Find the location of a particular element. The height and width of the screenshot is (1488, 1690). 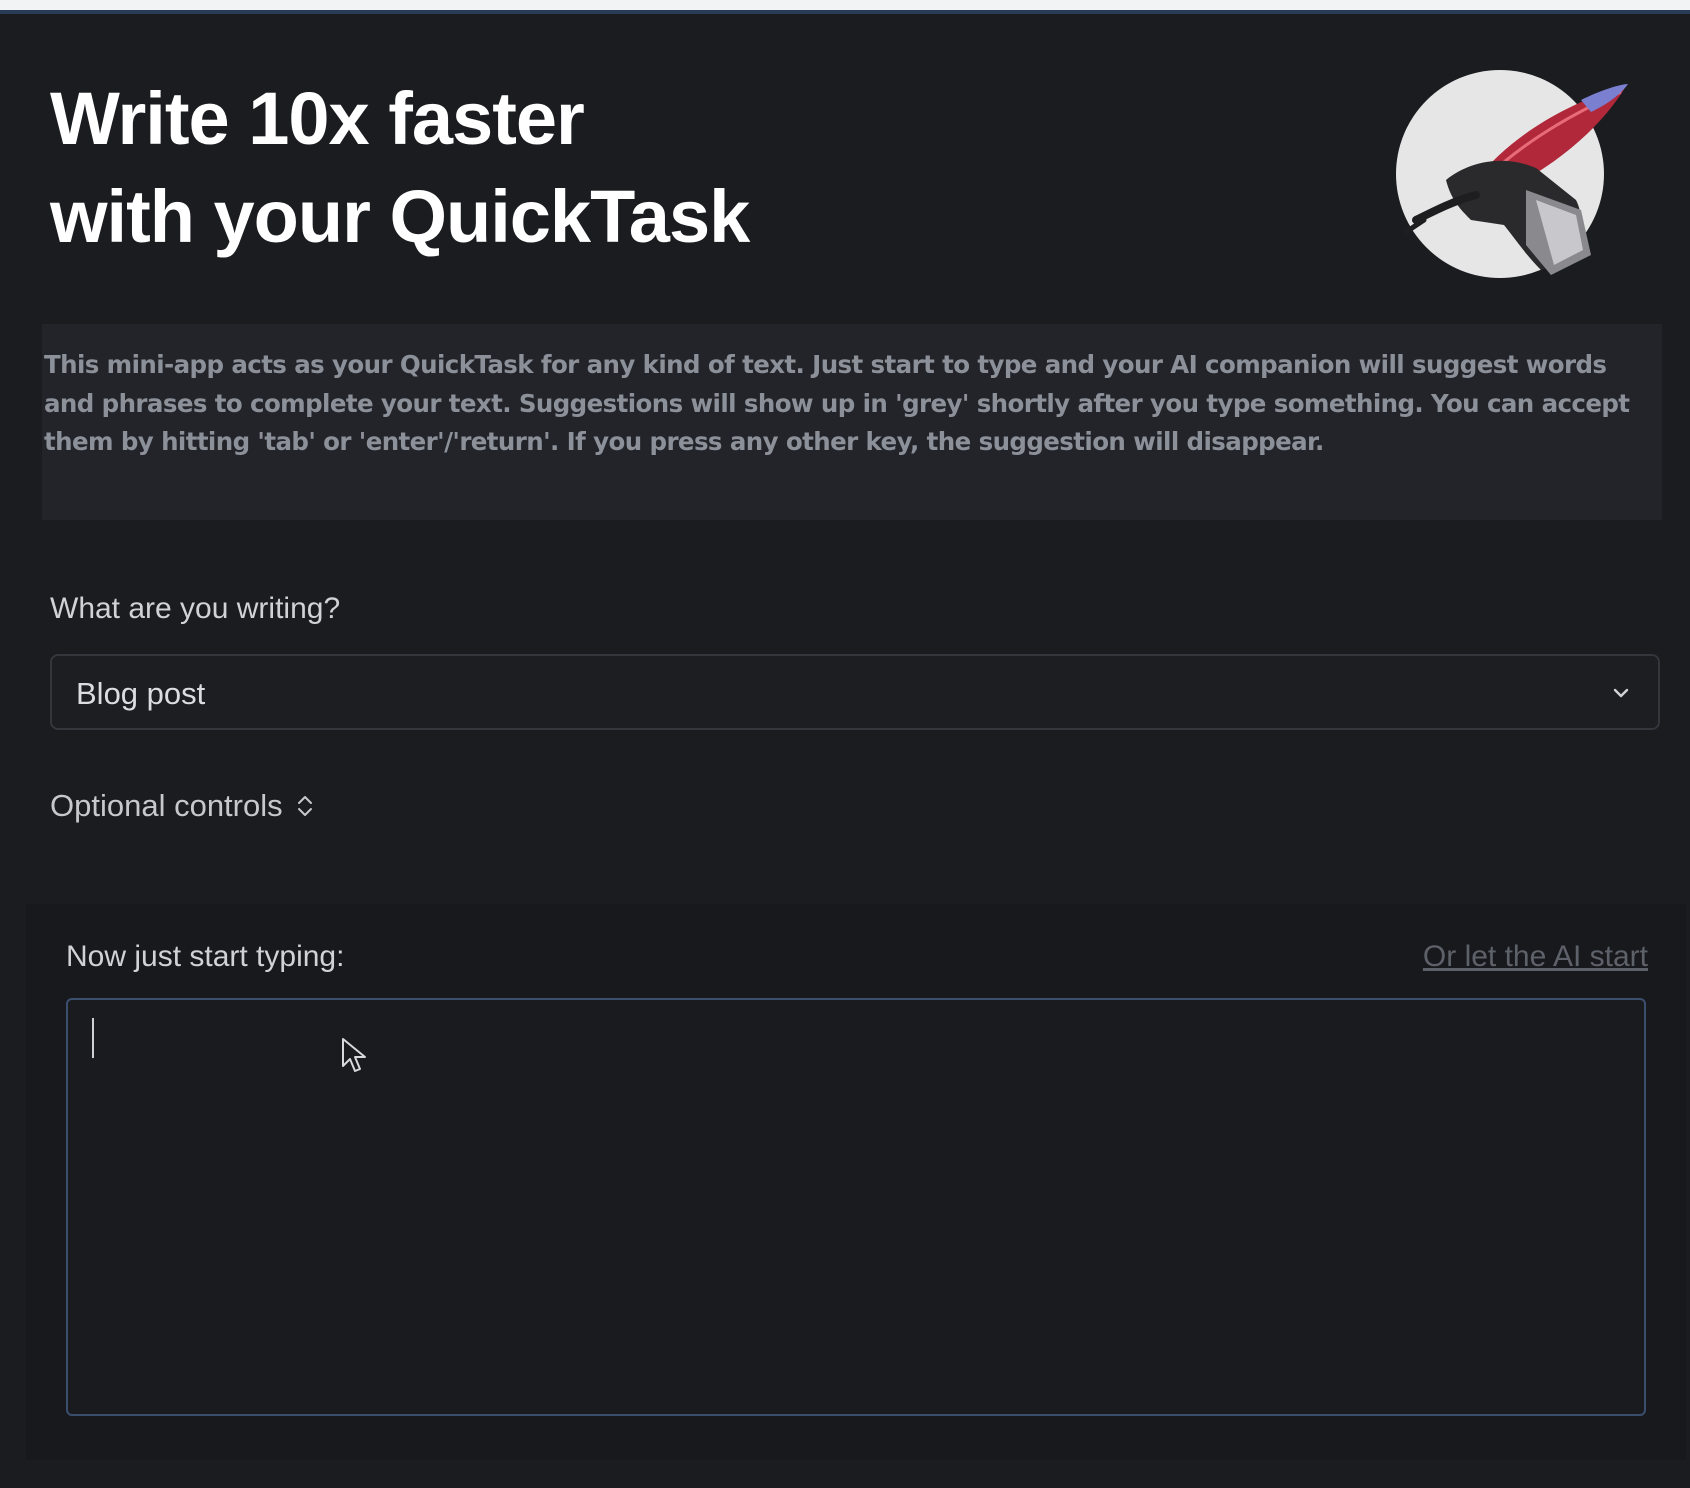

optional-controls-toggle: Optional controls is located at coordinates (183, 806).